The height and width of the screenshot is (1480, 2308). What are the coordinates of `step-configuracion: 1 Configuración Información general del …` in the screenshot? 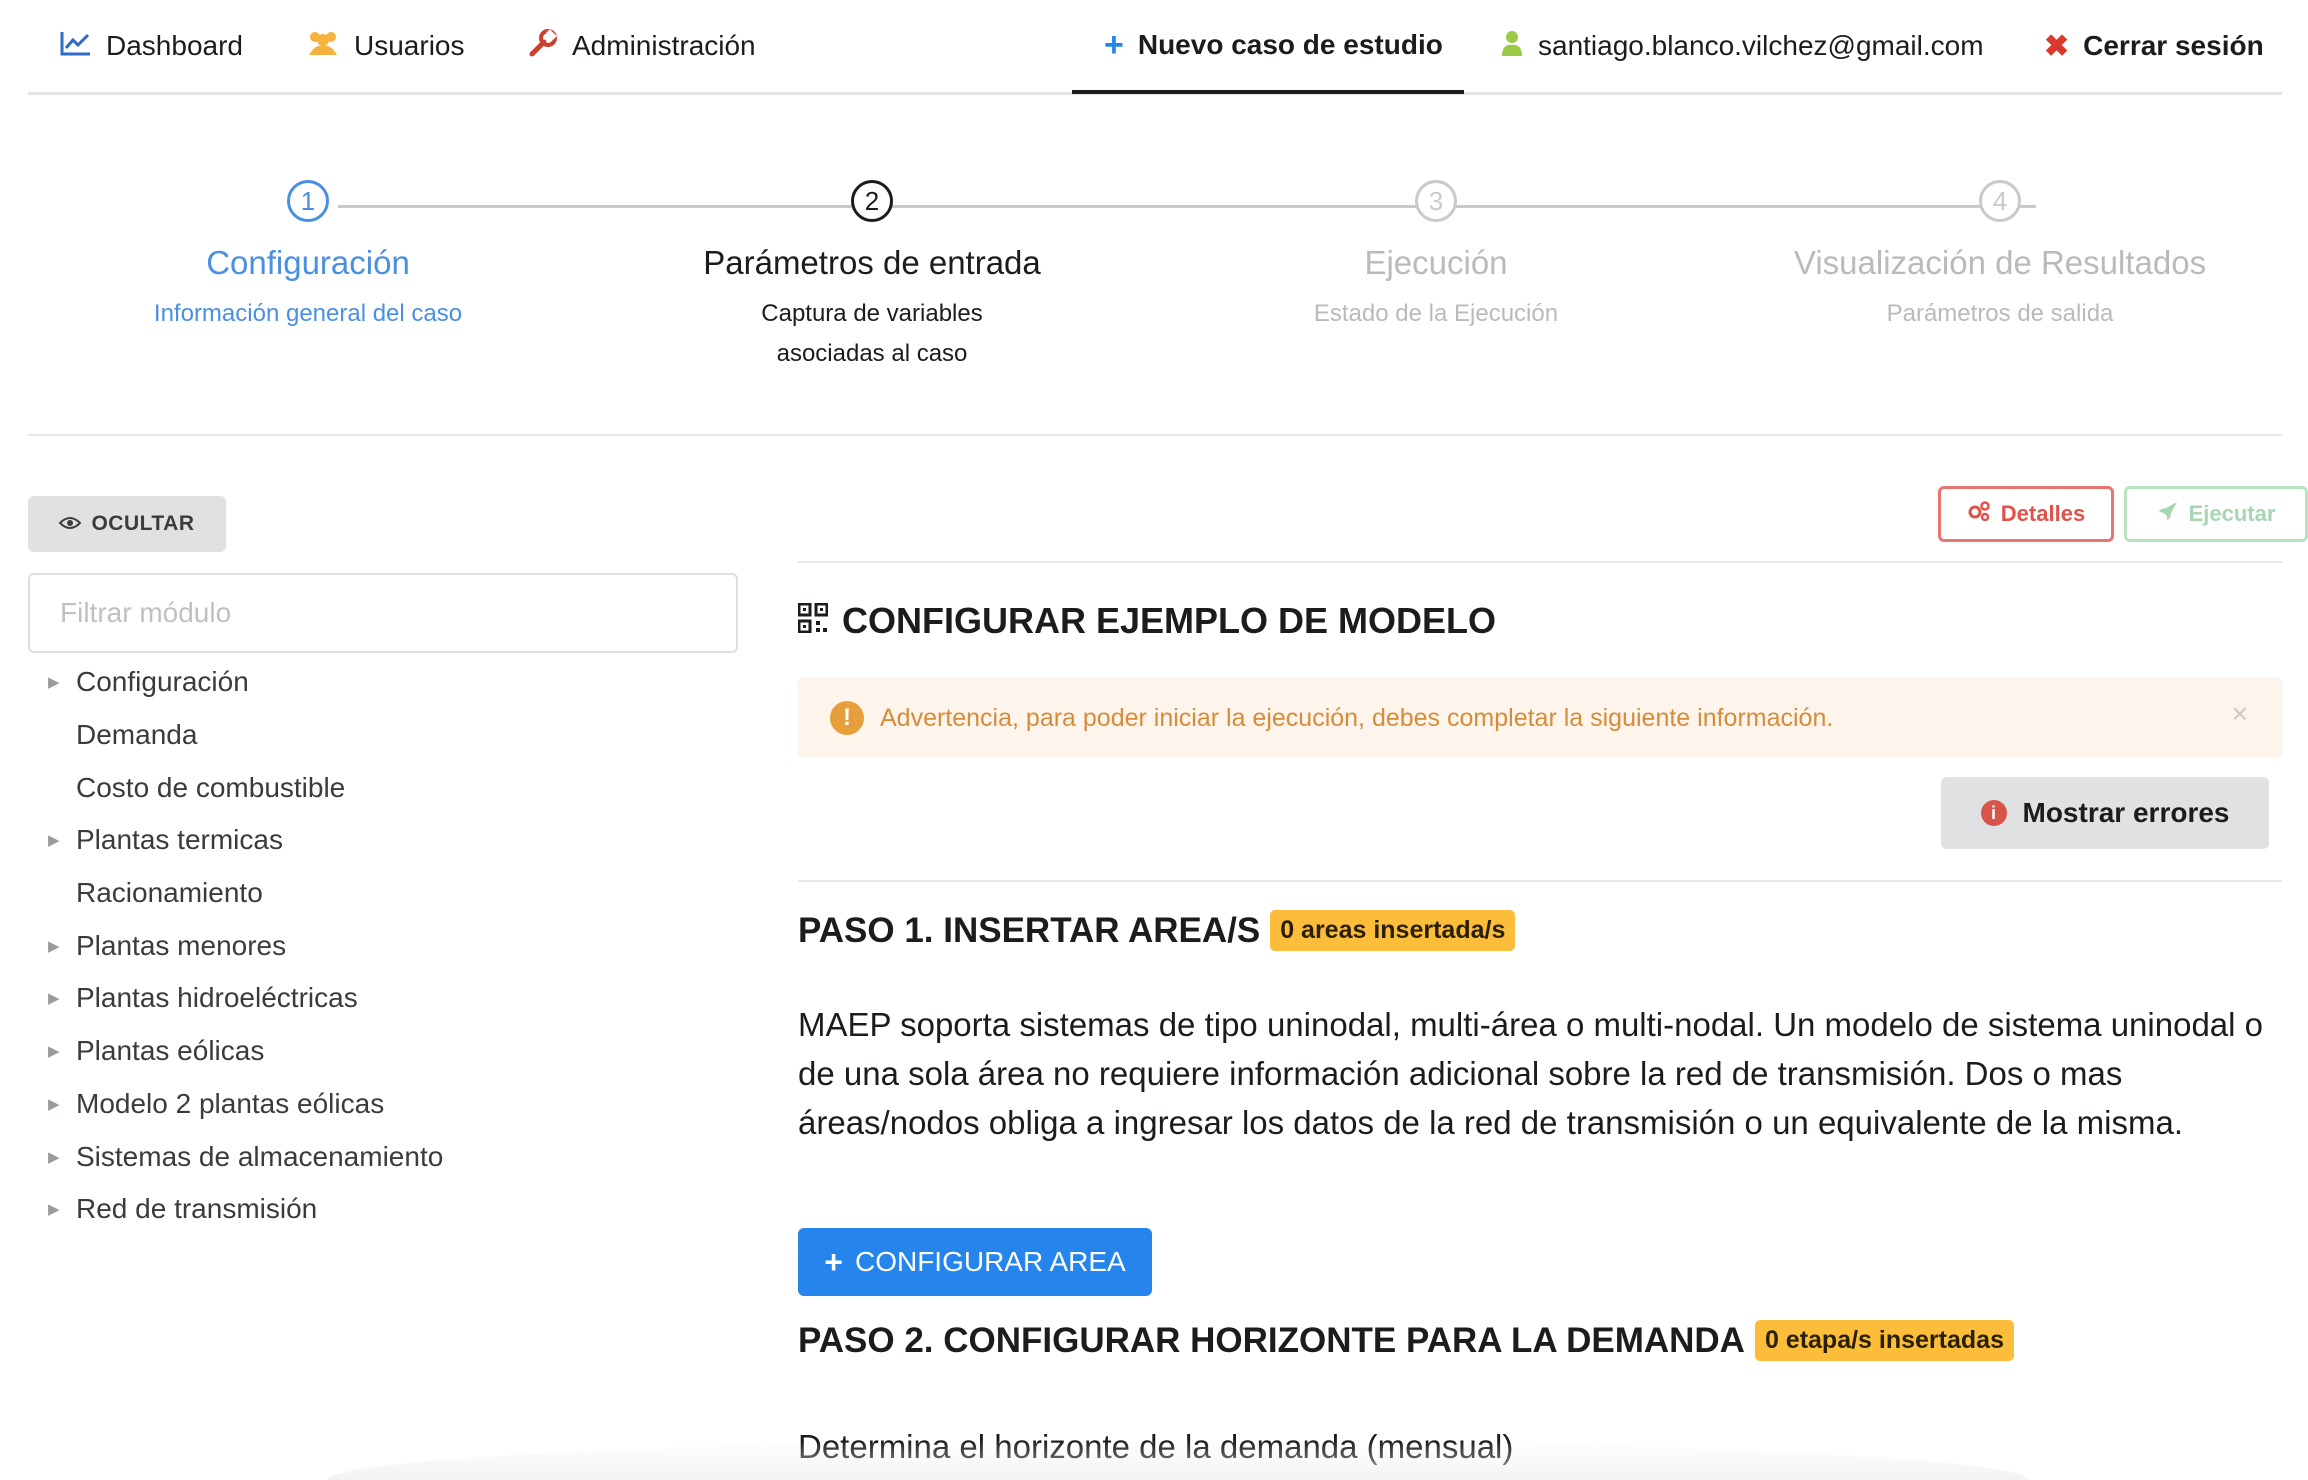 It's located at (308, 257).